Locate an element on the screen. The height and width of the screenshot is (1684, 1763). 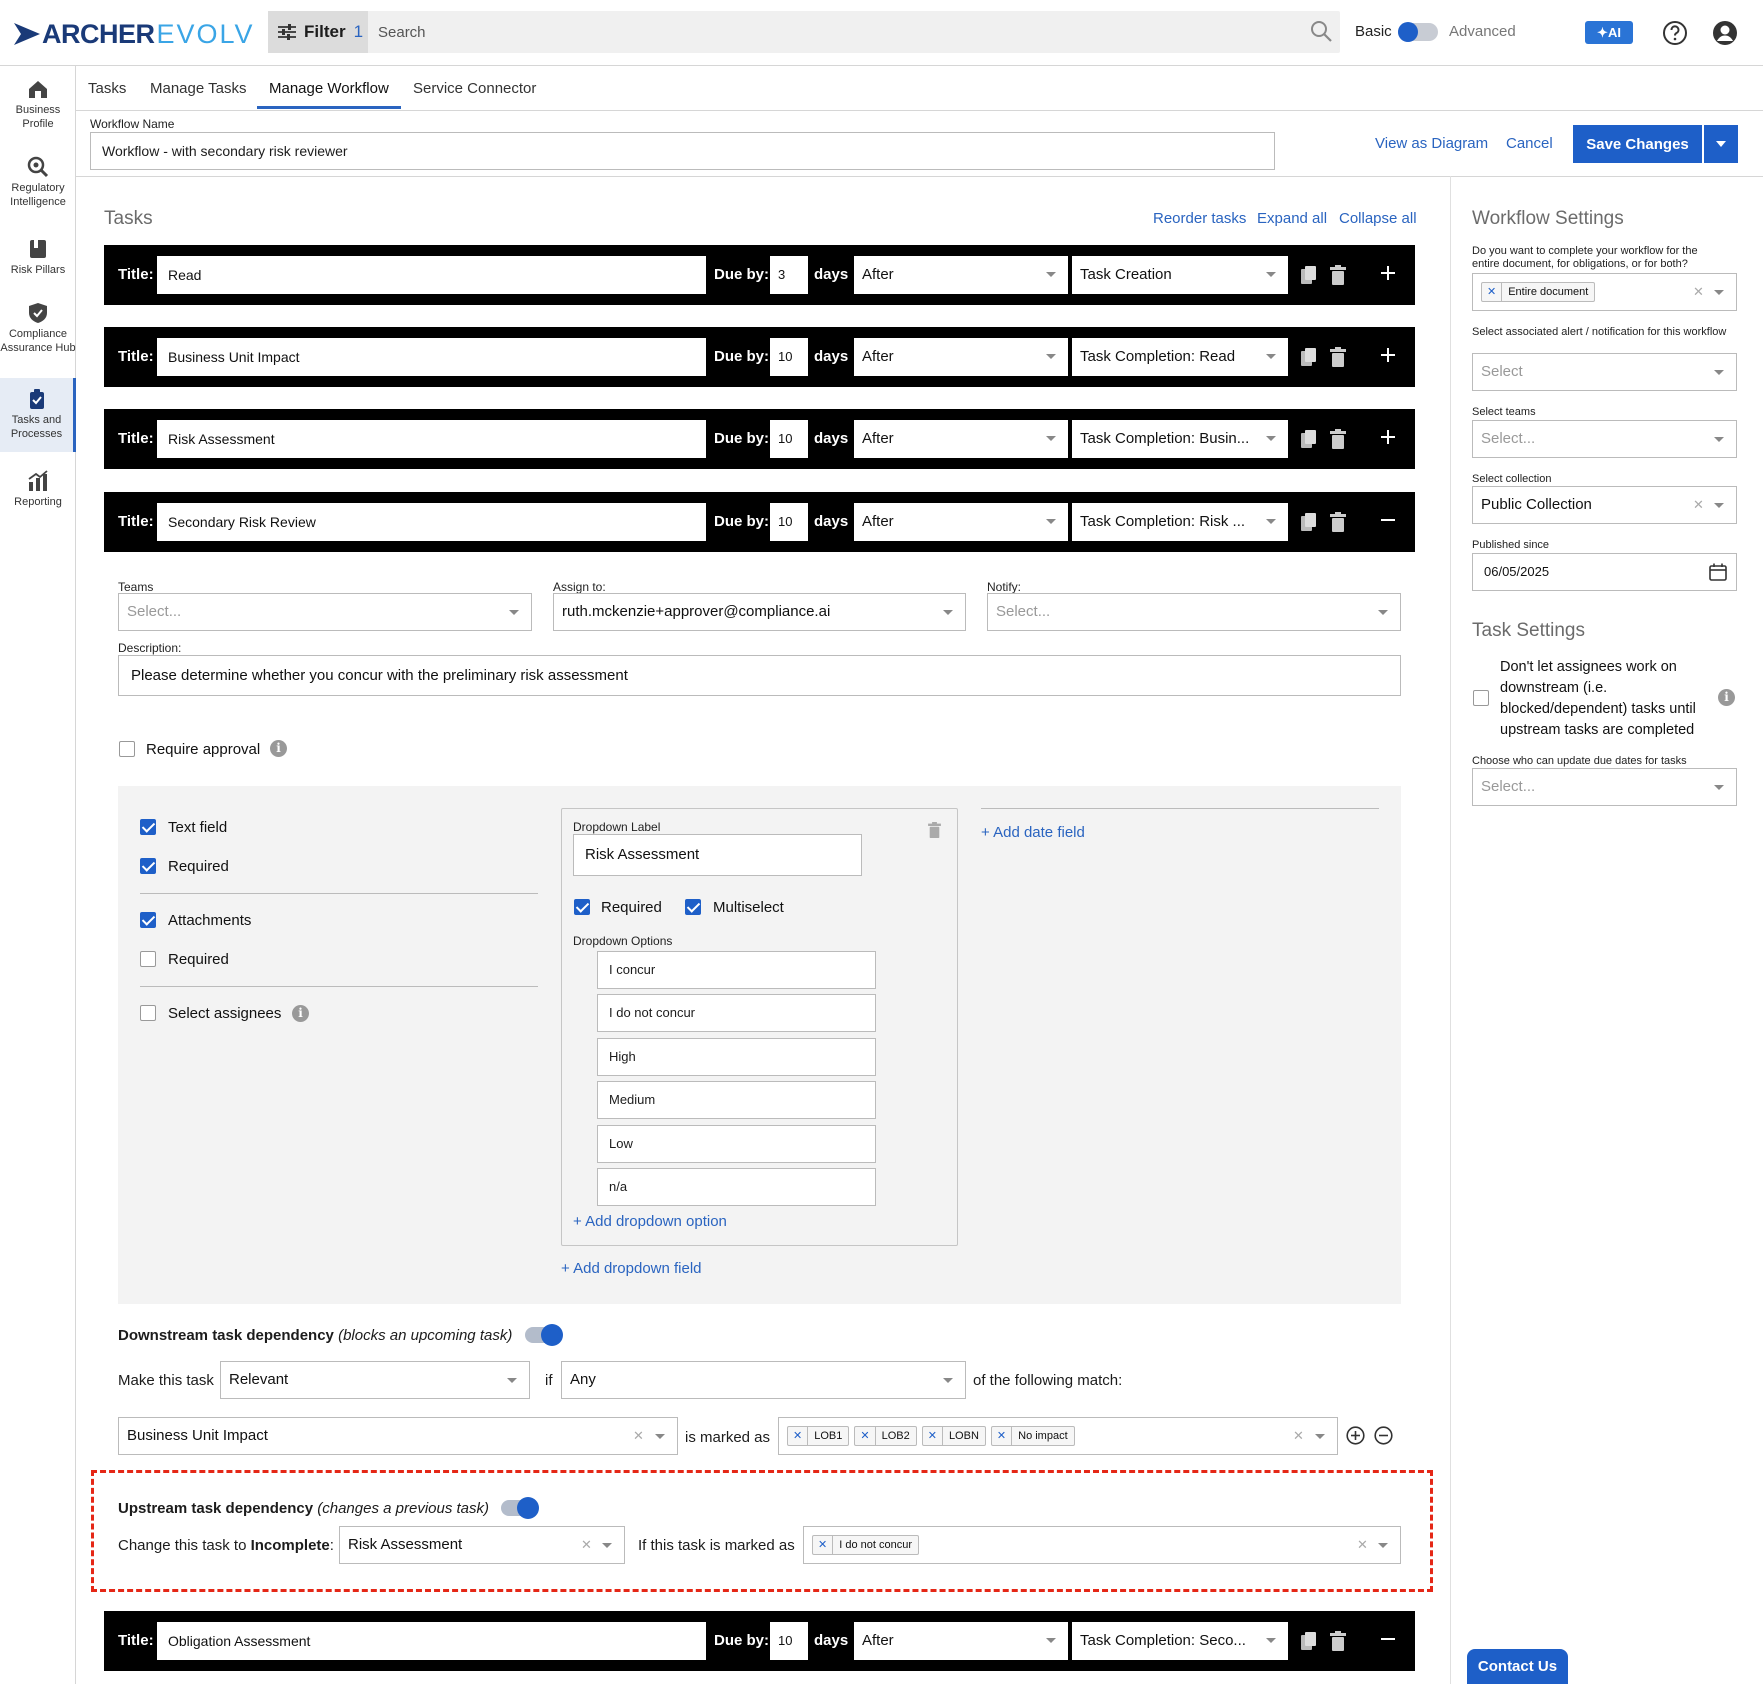
tab-service-connector: Service Connector is located at coordinates (474, 88).